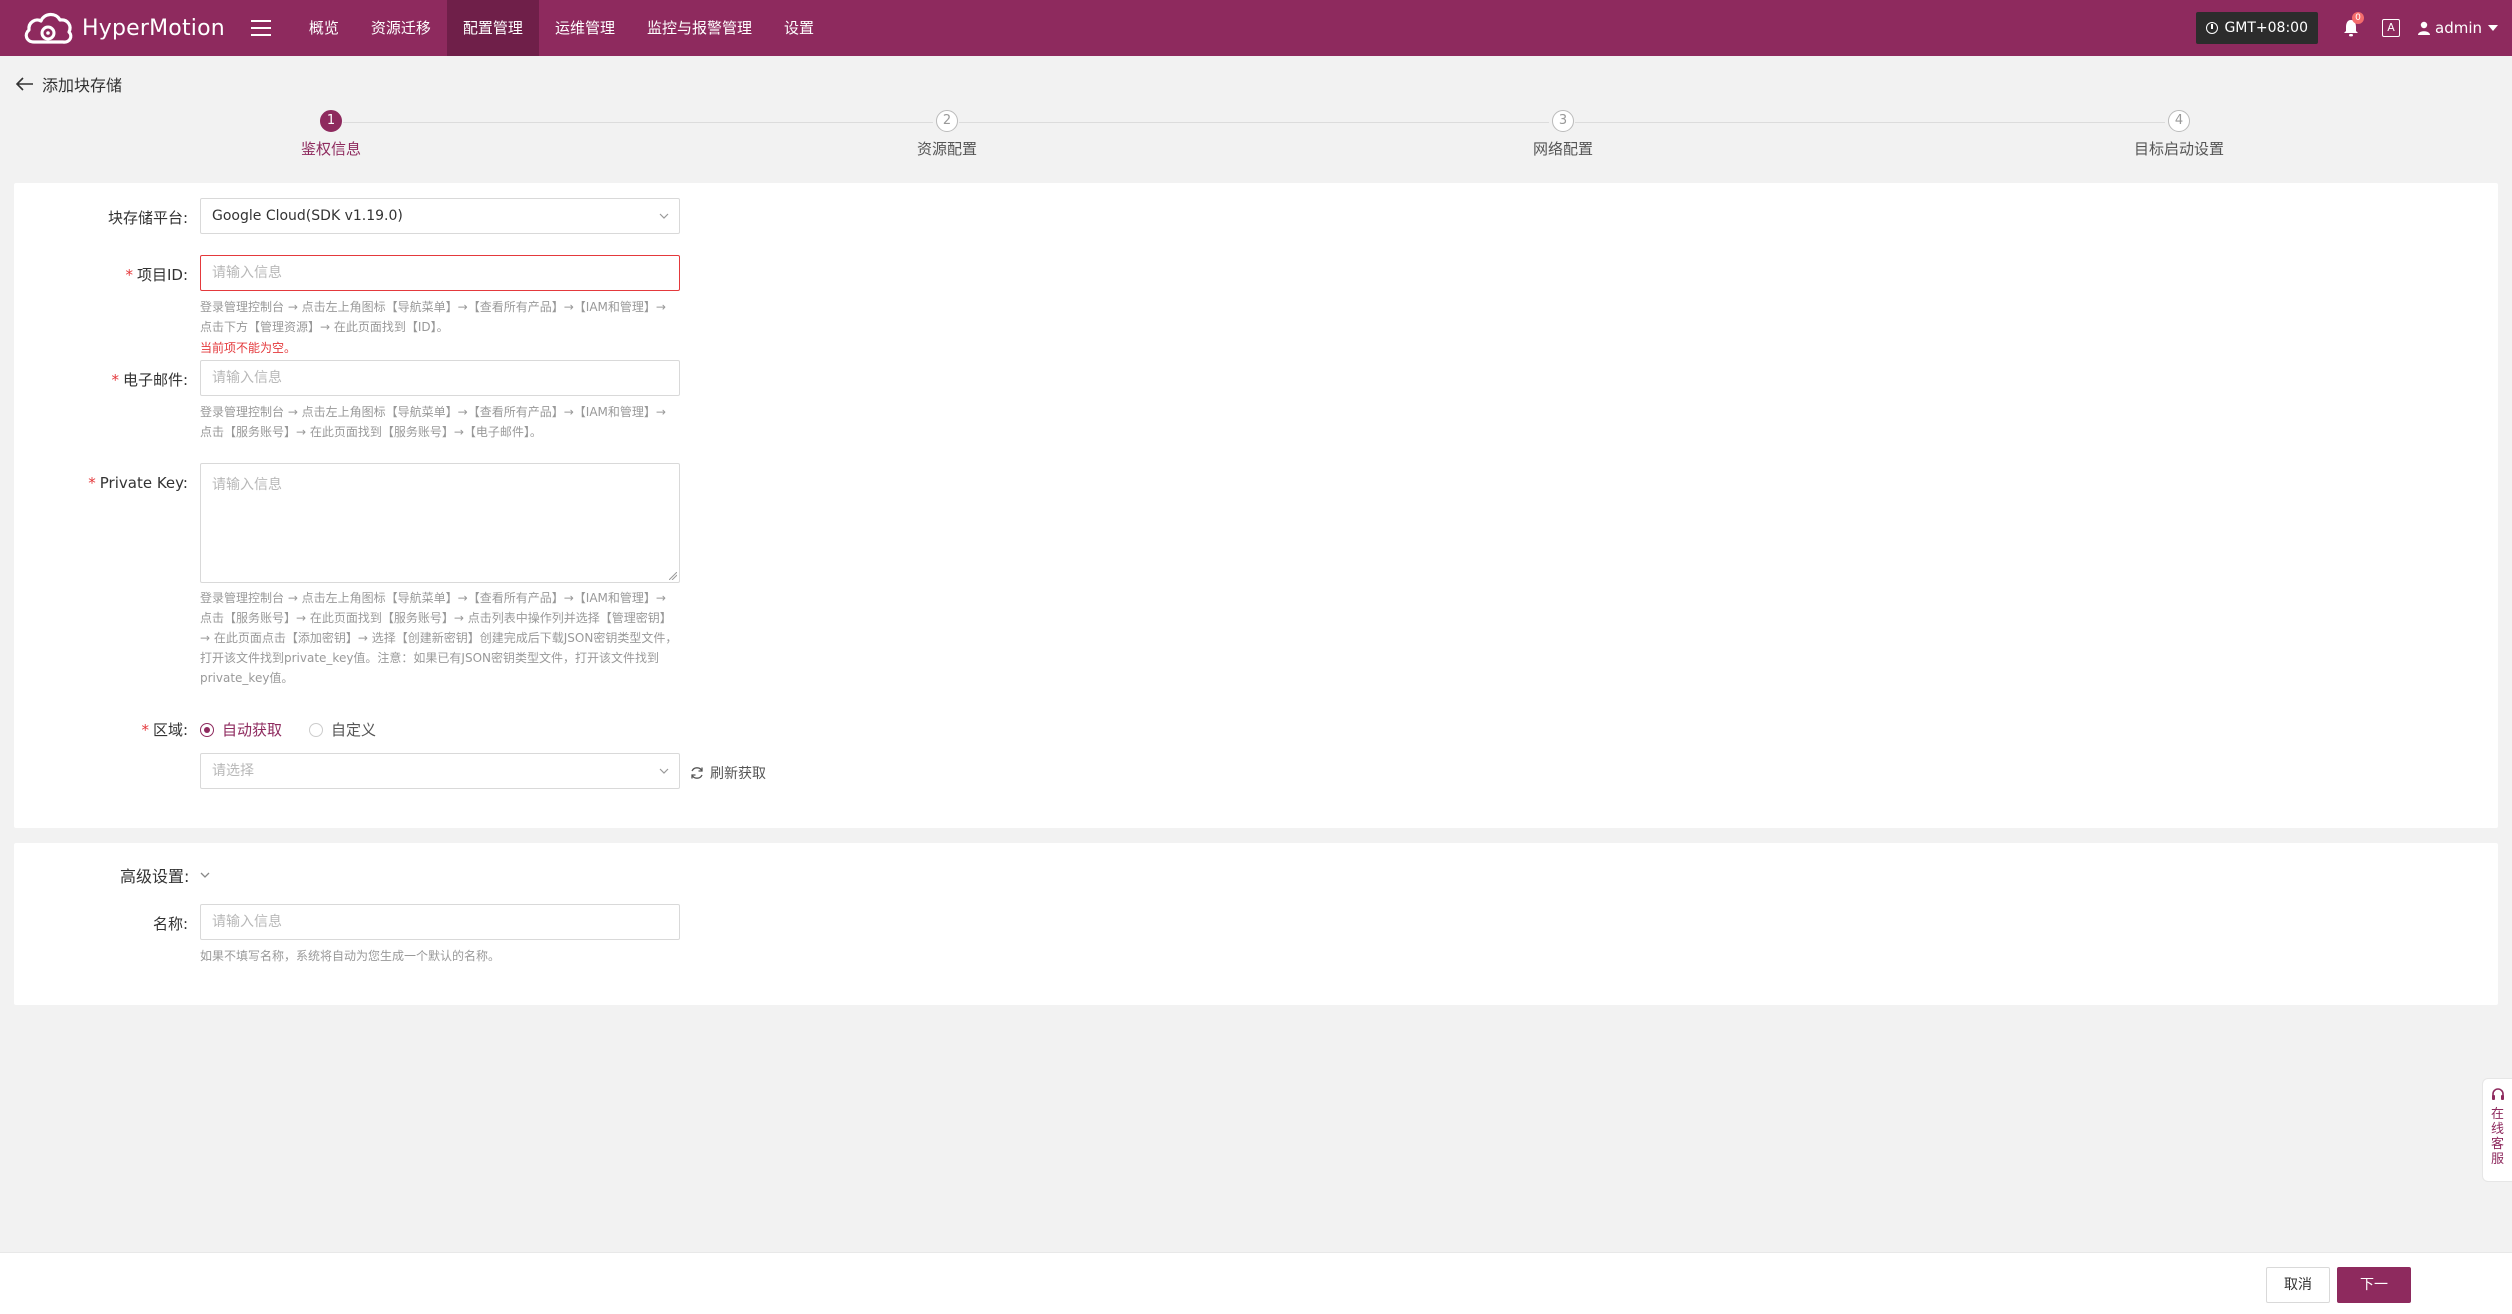 Image resolution: width=2512 pixels, height=1314 pixels. Describe the element at coordinates (170, 730) in the screenshot. I see `region-label-text: 区域:` at that location.